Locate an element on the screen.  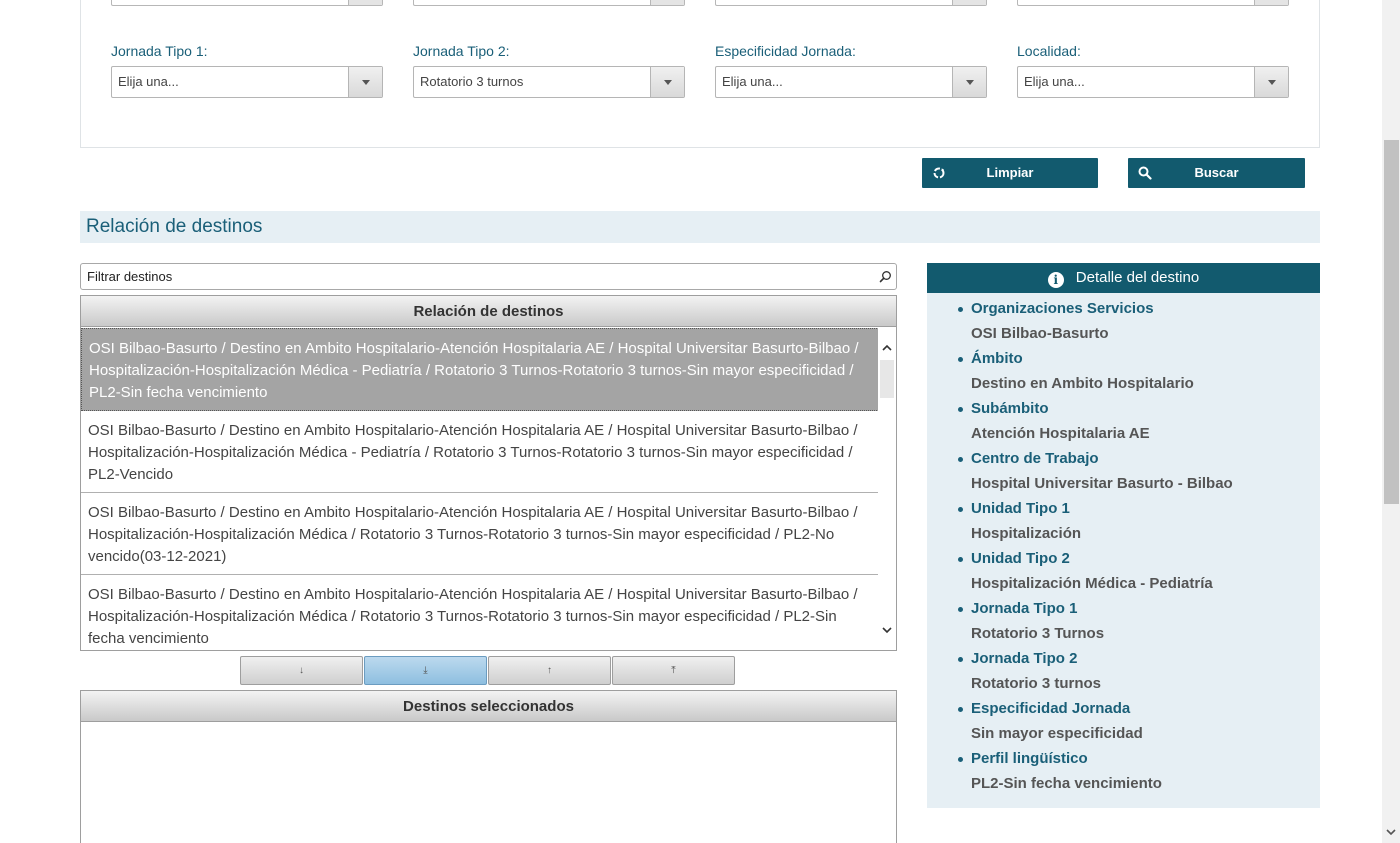
page-scrollbar is located at coordinates (1391, 421).